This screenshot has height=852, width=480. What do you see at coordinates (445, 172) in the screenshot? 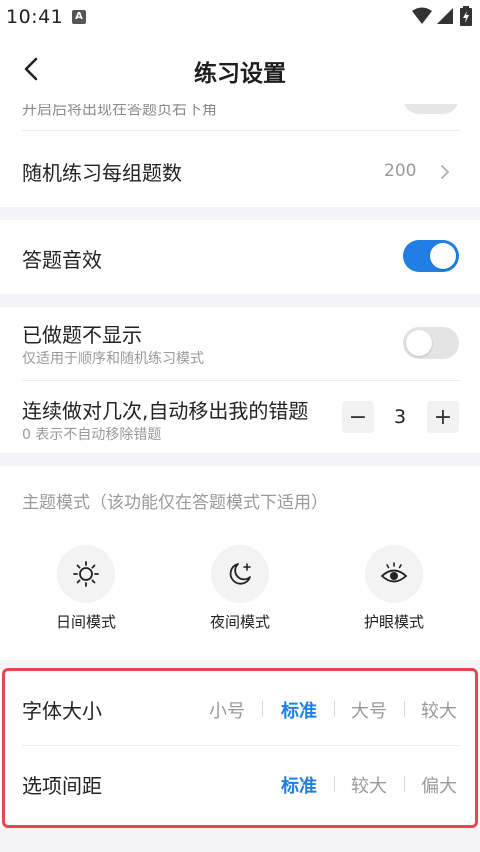
I see `chevron-right-icon` at bounding box center [445, 172].